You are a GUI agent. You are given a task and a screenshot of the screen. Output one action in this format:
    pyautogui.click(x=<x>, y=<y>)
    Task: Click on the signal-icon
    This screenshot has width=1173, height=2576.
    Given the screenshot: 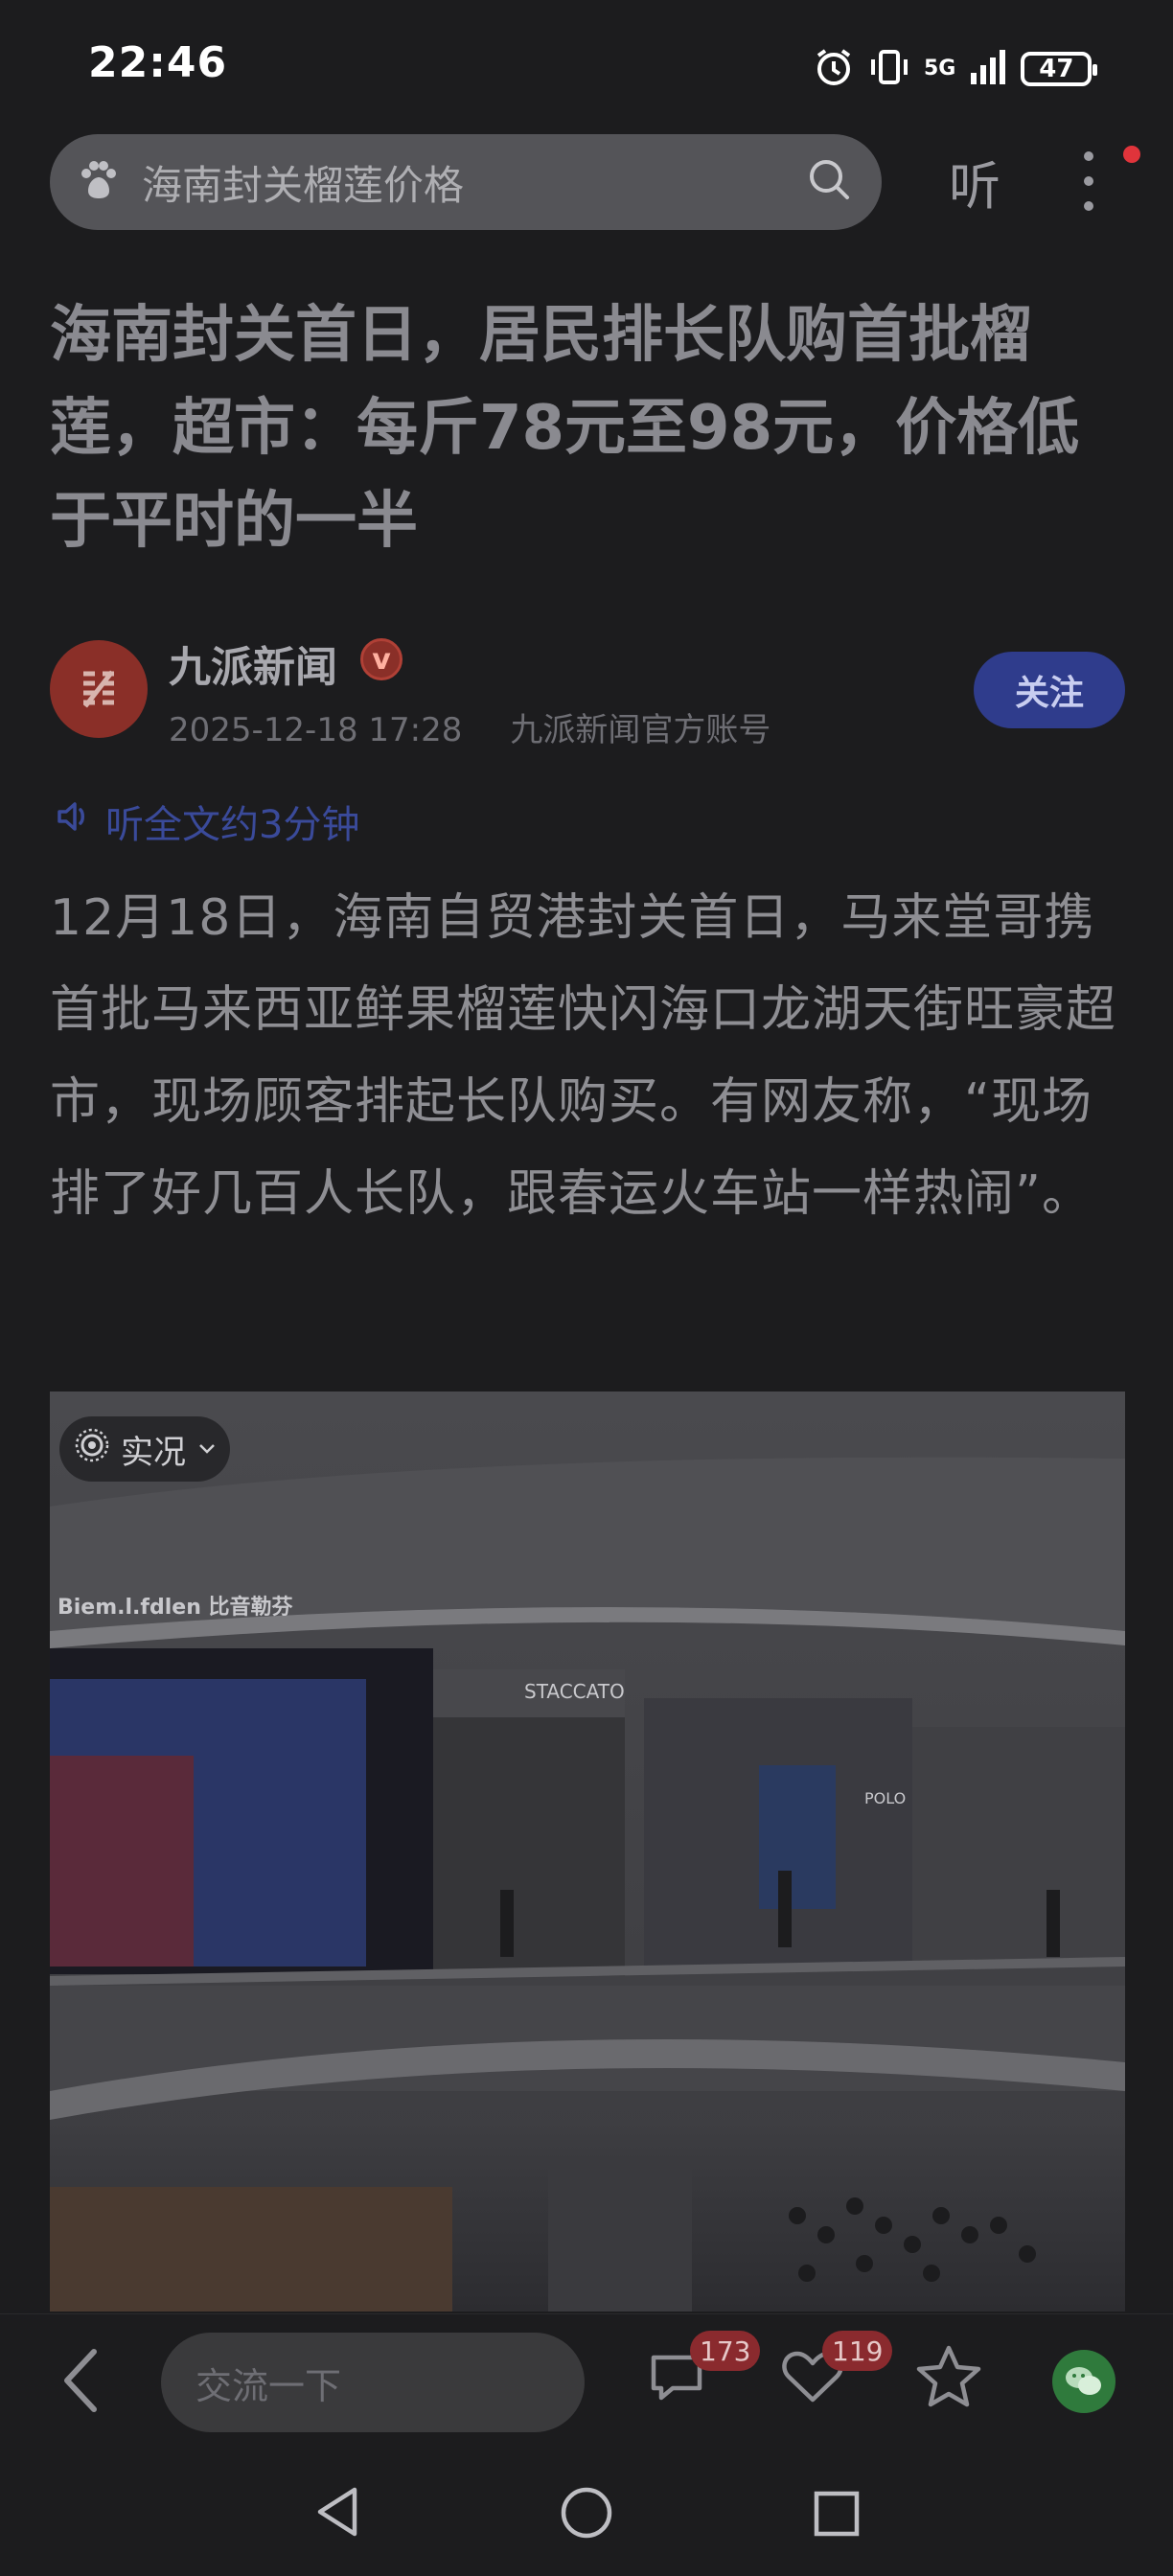 What is the action you would take?
    pyautogui.click(x=988, y=69)
    